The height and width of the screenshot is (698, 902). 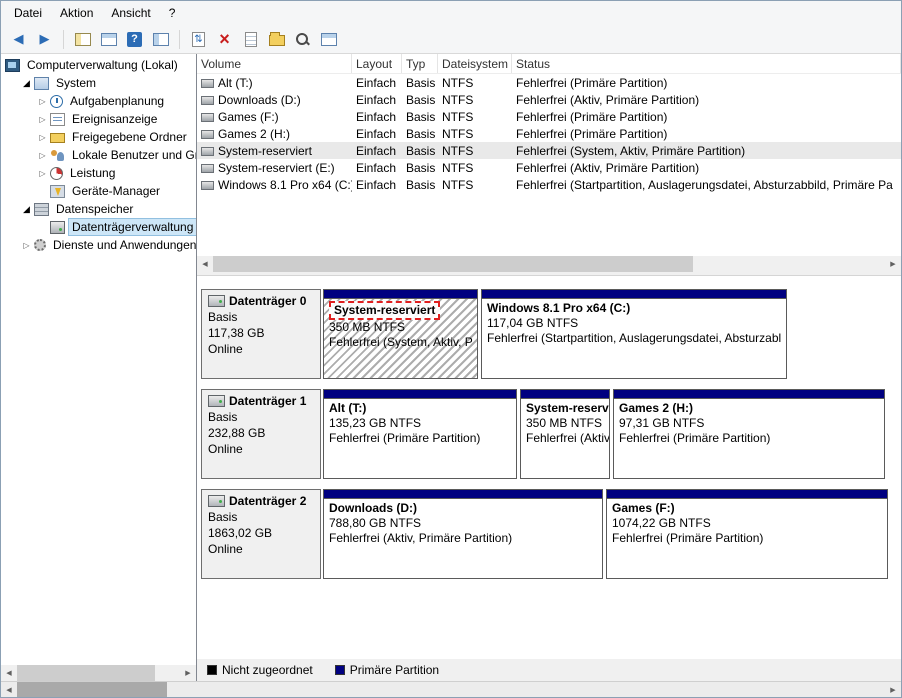 What do you see at coordinates (261, 434) in the screenshot?
I see `disk-label: Datenträger 1 Basis 232,88 GB Online` at bounding box center [261, 434].